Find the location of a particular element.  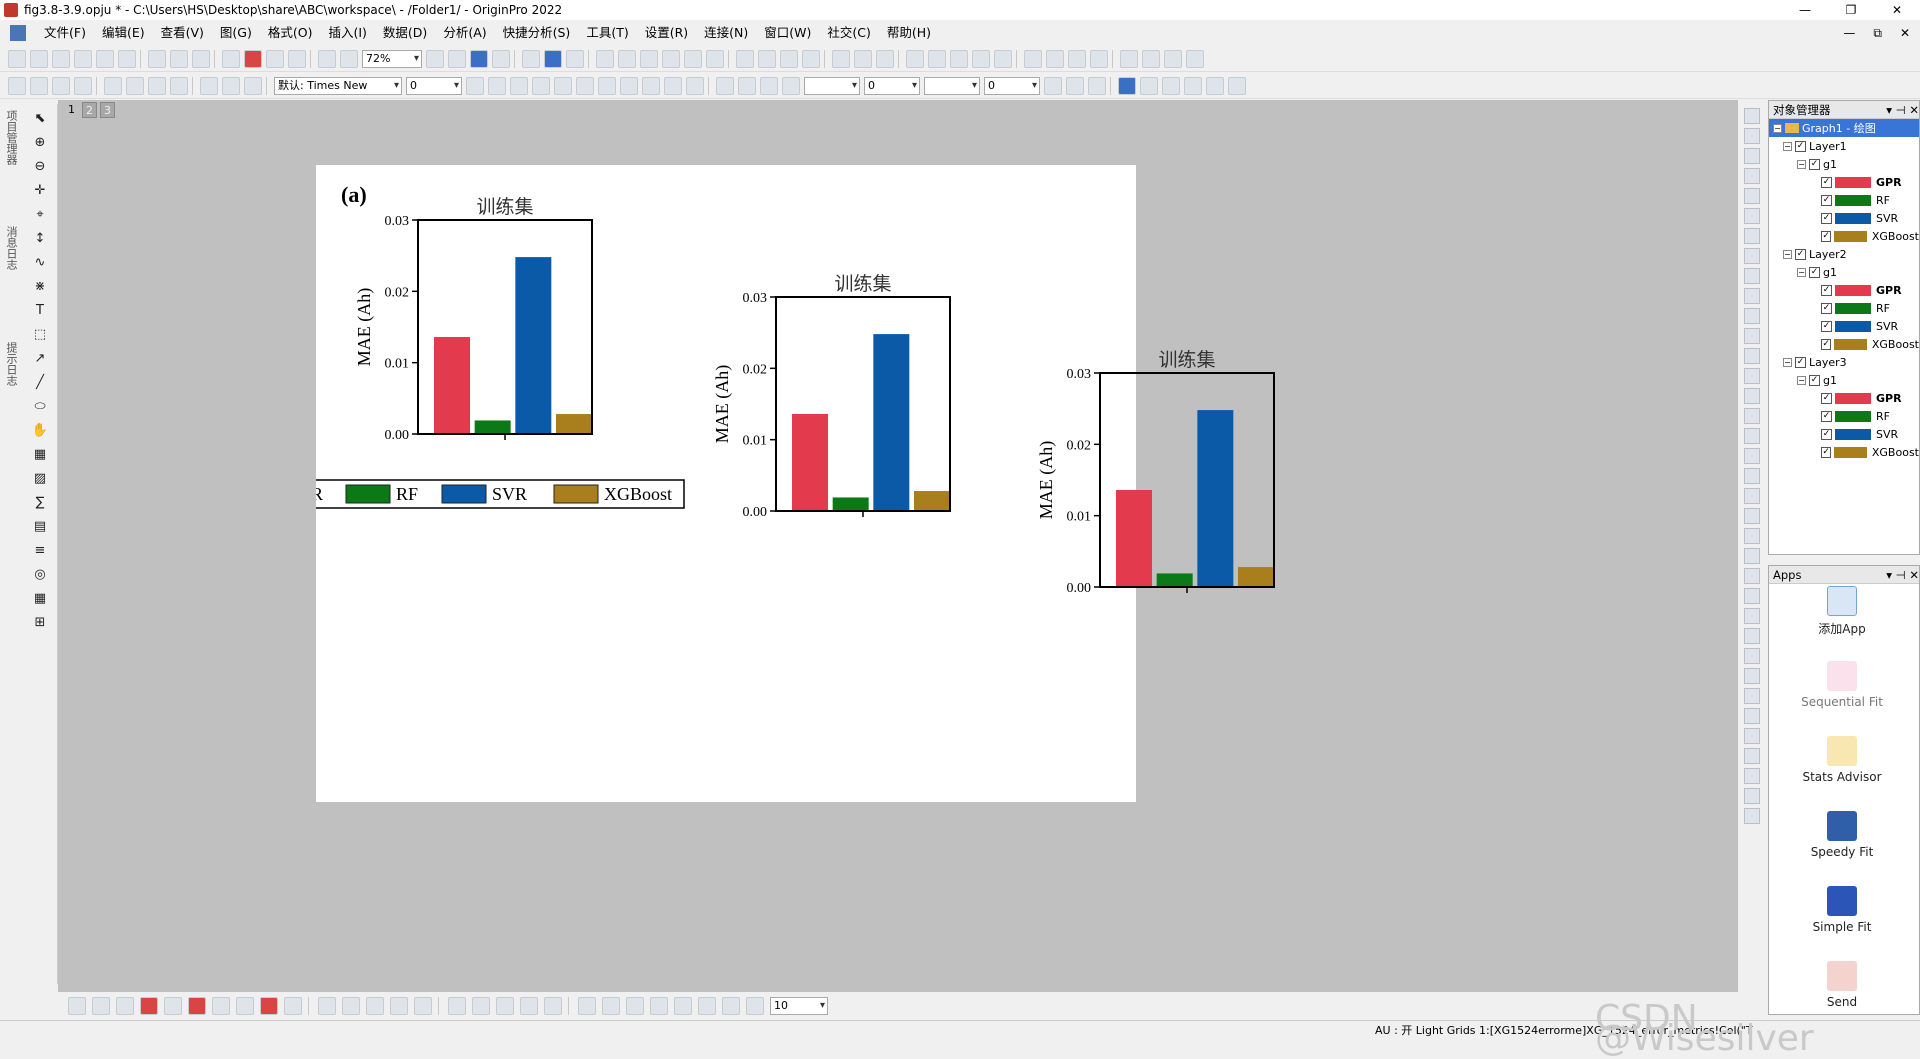

layer-tool-23-icon is located at coordinates (1752, 556).